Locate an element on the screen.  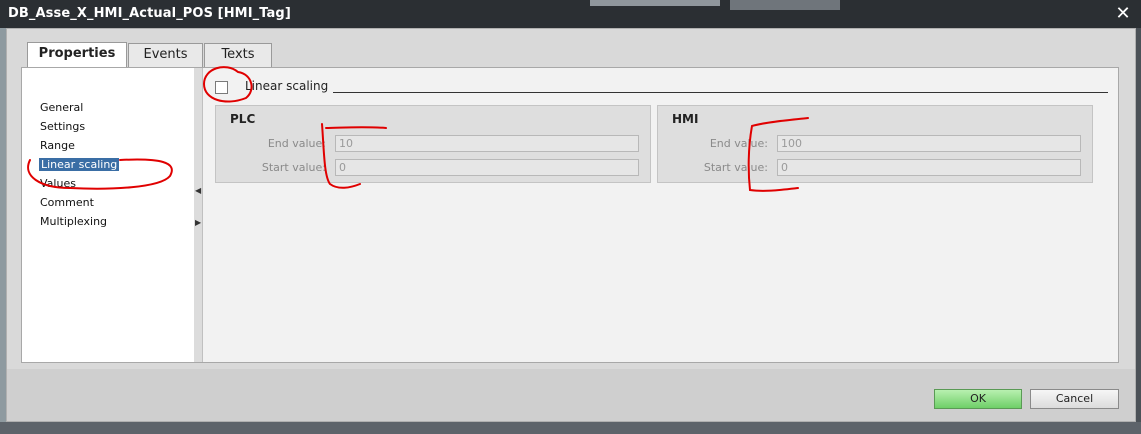
nav-item-label: Comment is located at coordinates (67, 202).